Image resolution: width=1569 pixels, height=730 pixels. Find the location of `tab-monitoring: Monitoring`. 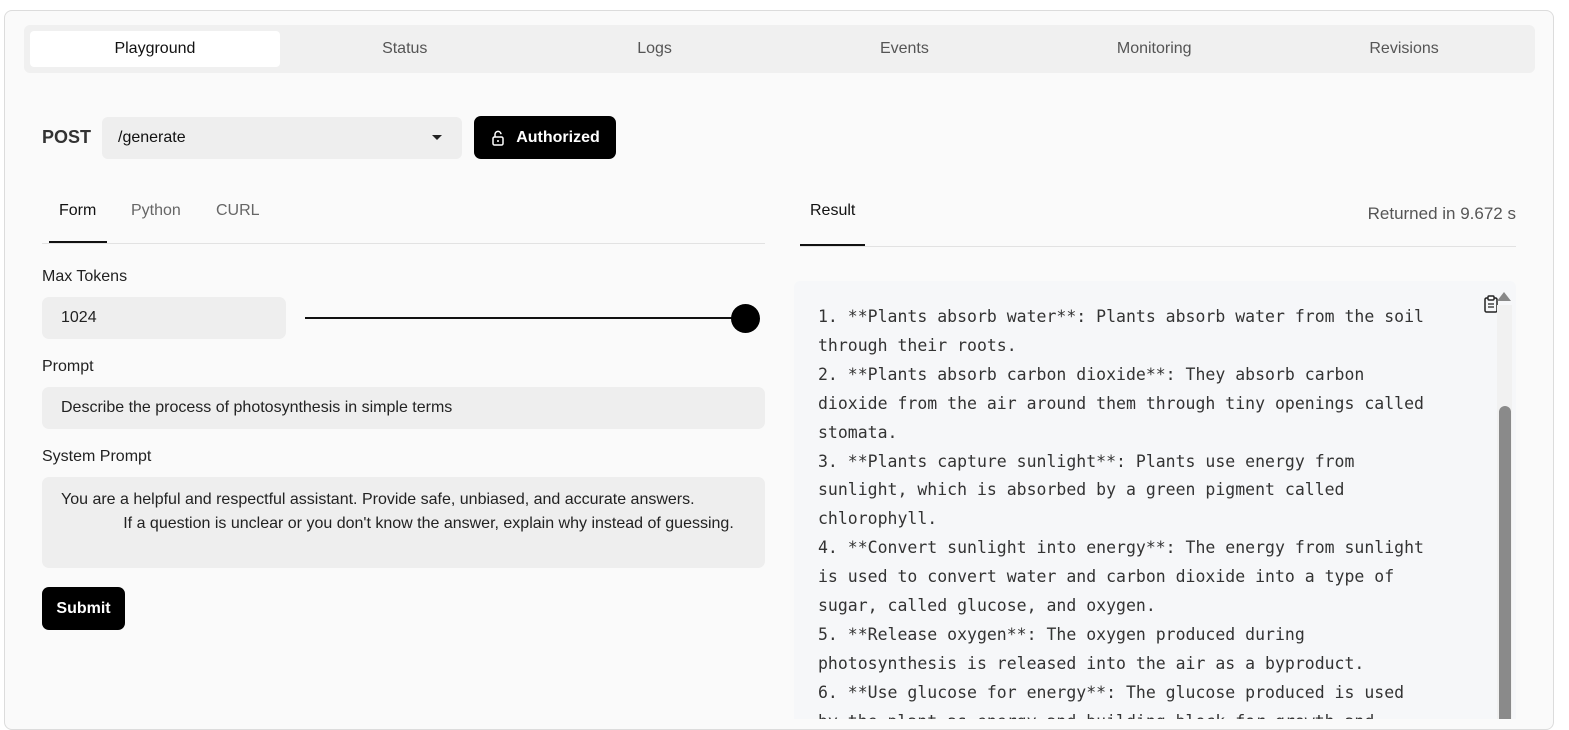

tab-monitoring: Monitoring is located at coordinates (1154, 49).